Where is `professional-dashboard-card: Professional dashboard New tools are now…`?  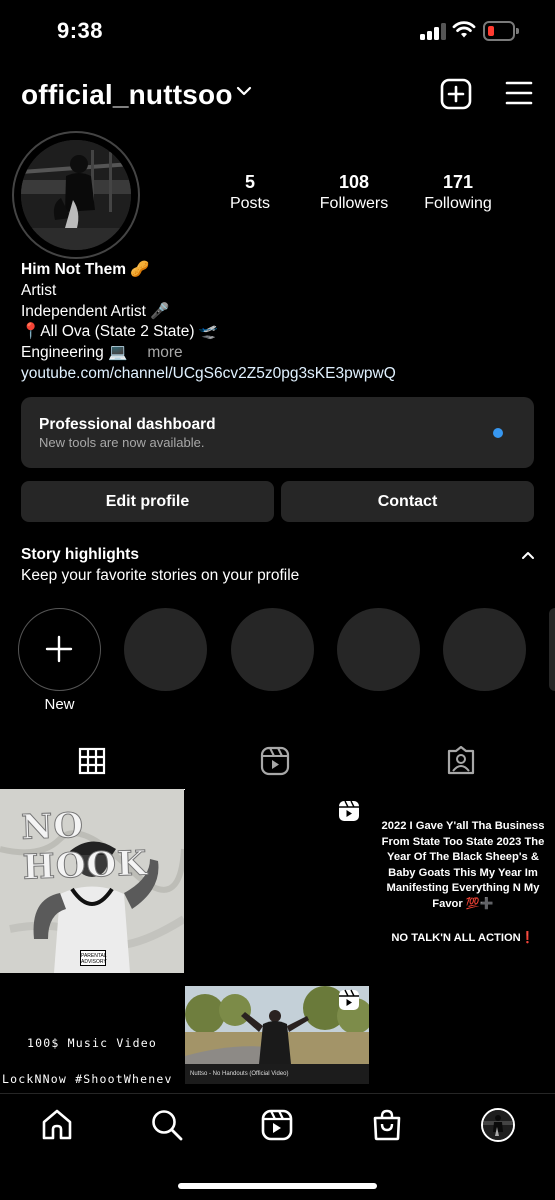
professional-dashboard-card: Professional dashboard New tools are now… is located at coordinates (277, 432).